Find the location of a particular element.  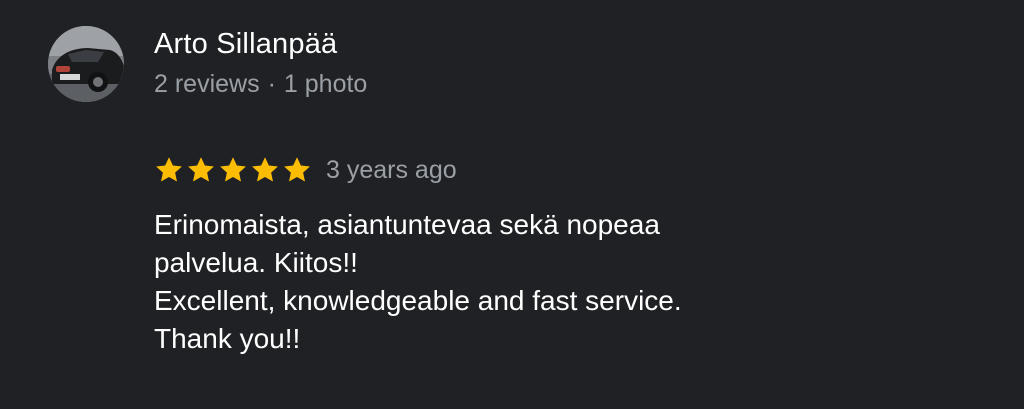

star-rating is located at coordinates (233, 170).